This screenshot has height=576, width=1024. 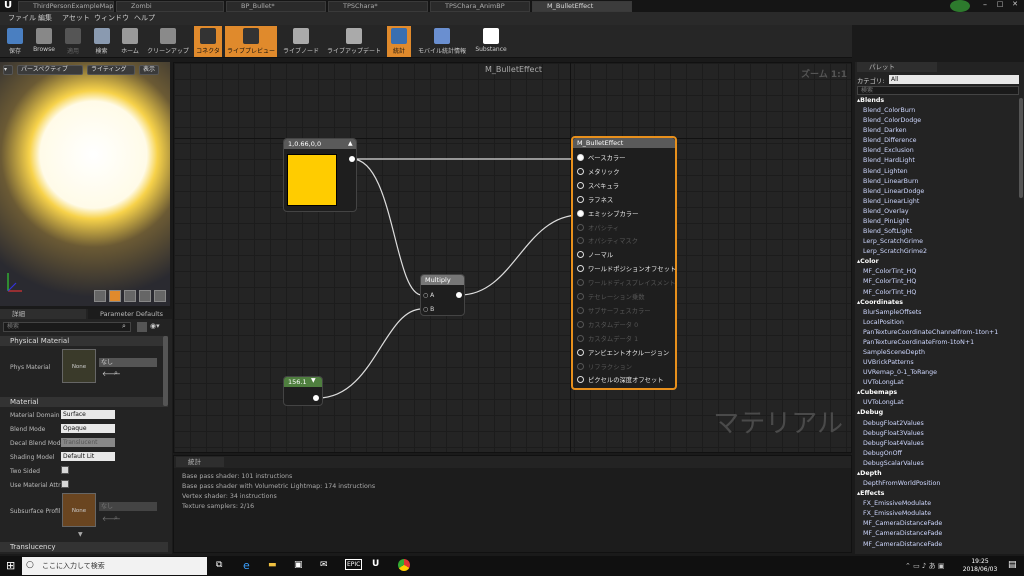 What do you see at coordinates (200, 462) in the screenshot?
I see `stats-tab: 統計` at bounding box center [200, 462].